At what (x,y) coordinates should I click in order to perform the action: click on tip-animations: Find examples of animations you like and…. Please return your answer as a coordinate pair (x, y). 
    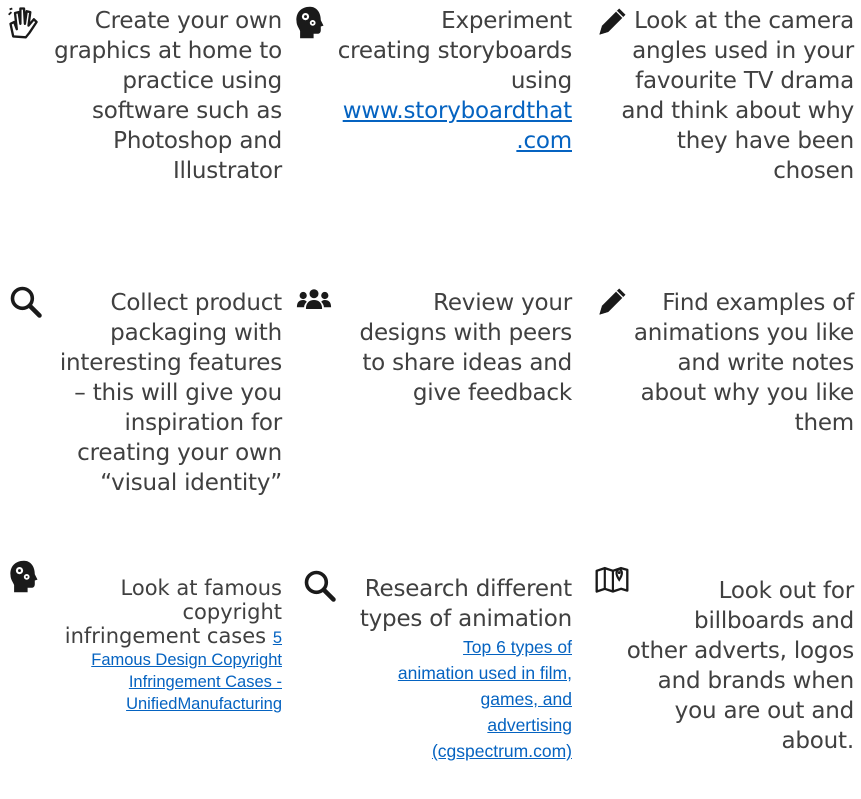
    Looking at the image, I should click on (727, 363).